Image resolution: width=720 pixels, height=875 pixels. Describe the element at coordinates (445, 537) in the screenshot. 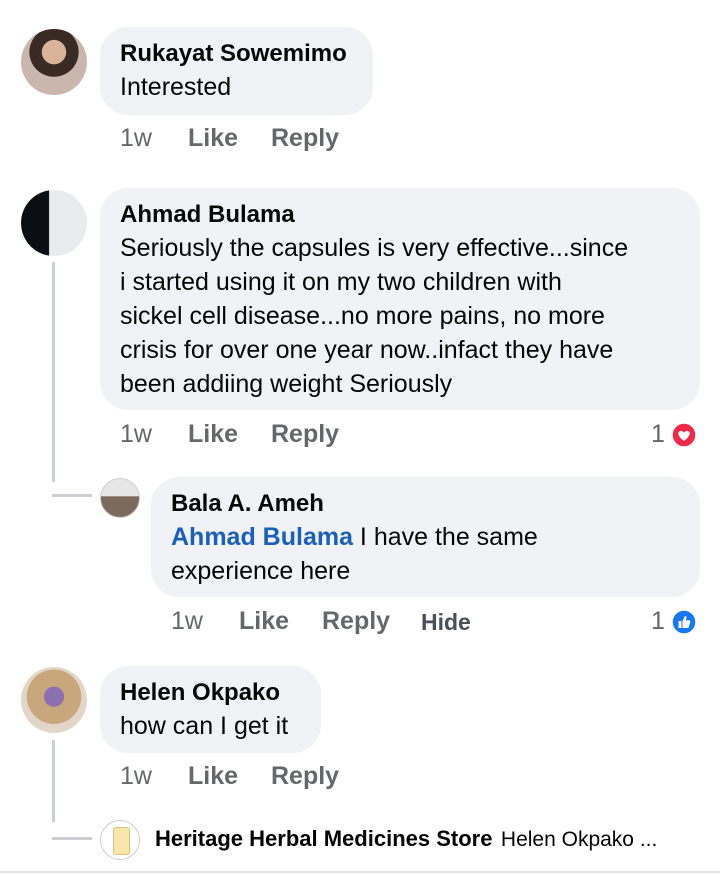

I see `comment-text-fragment: I have the same` at that location.